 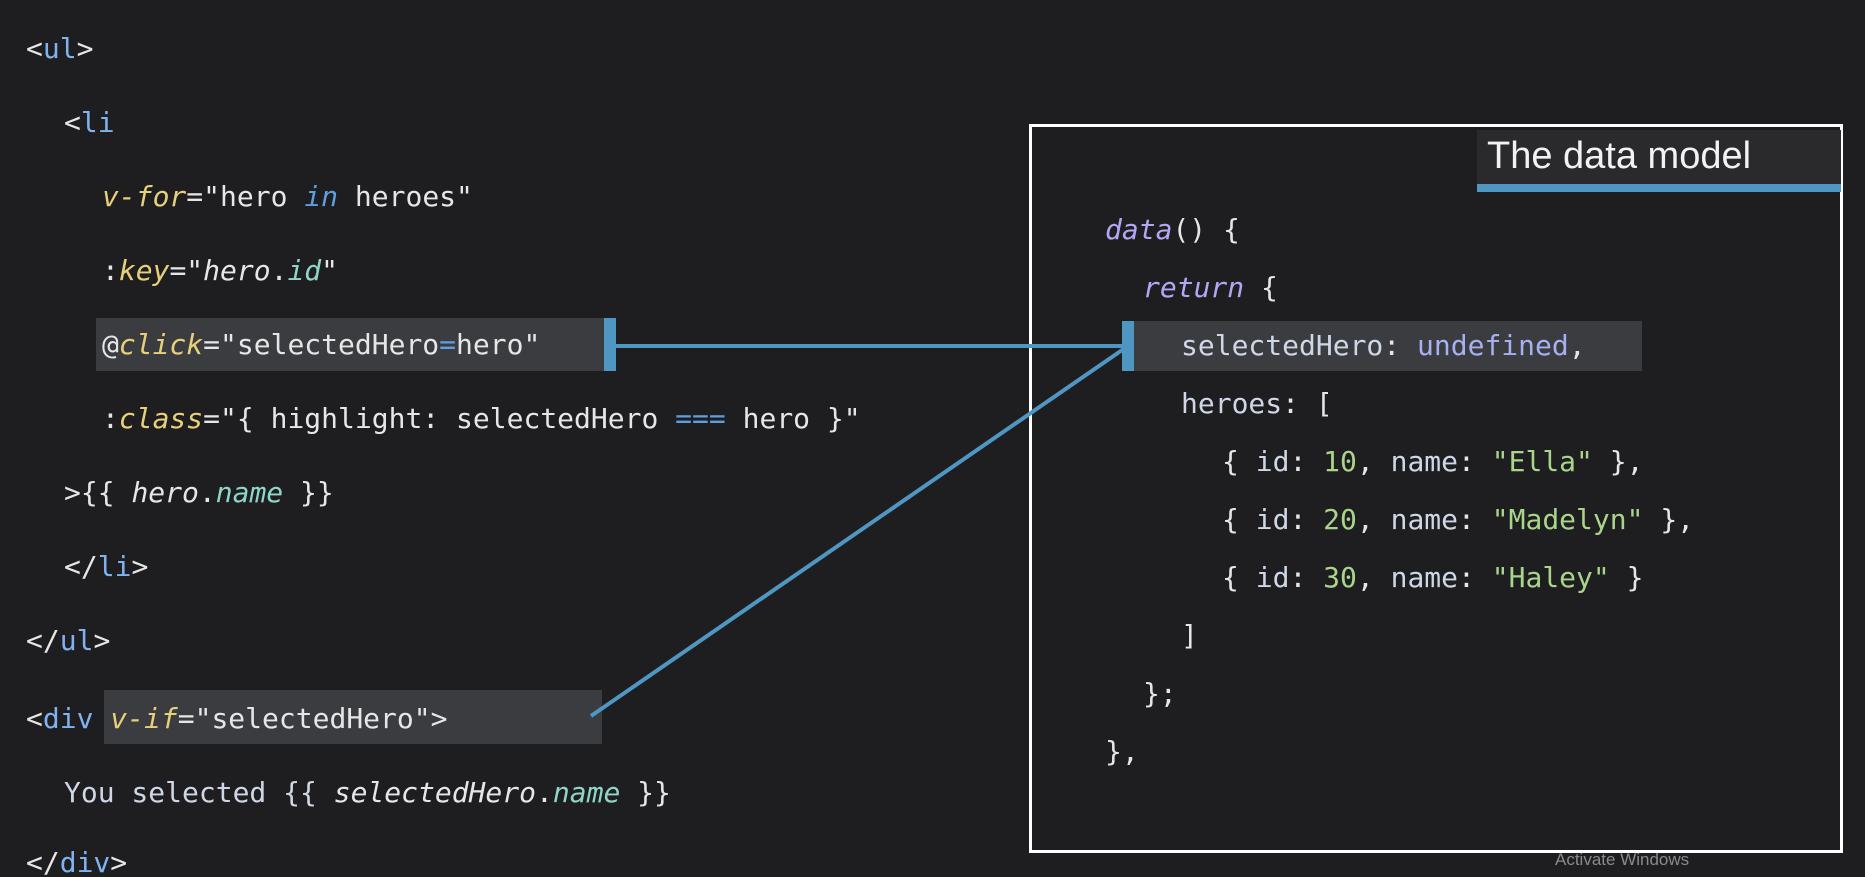 I want to click on connector-lines, so click(x=859, y=531).